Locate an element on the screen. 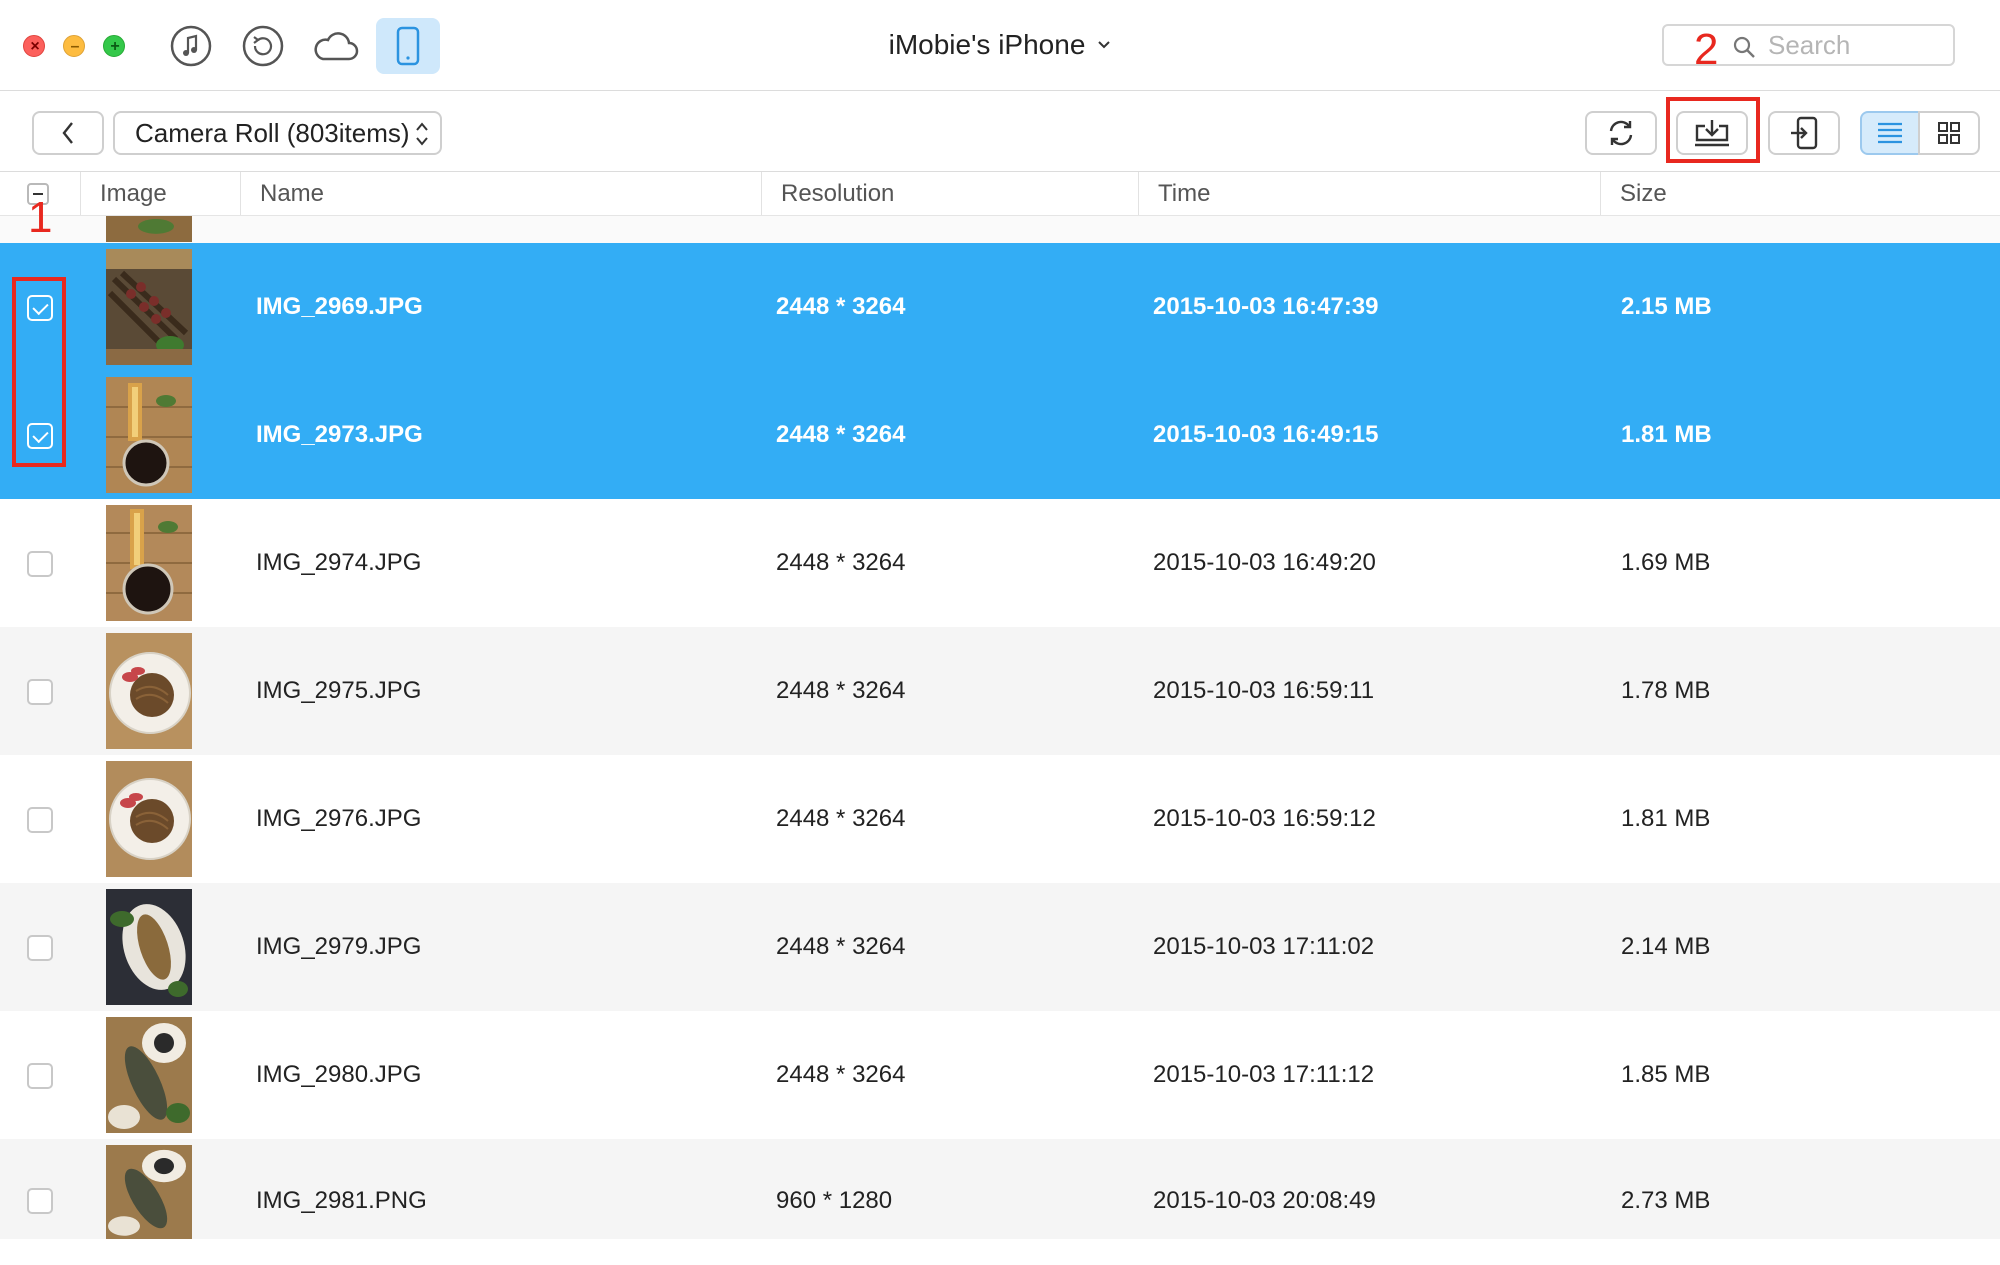 The height and width of the screenshot is (1265, 2000). cloud-icon is located at coordinates (336, 46).